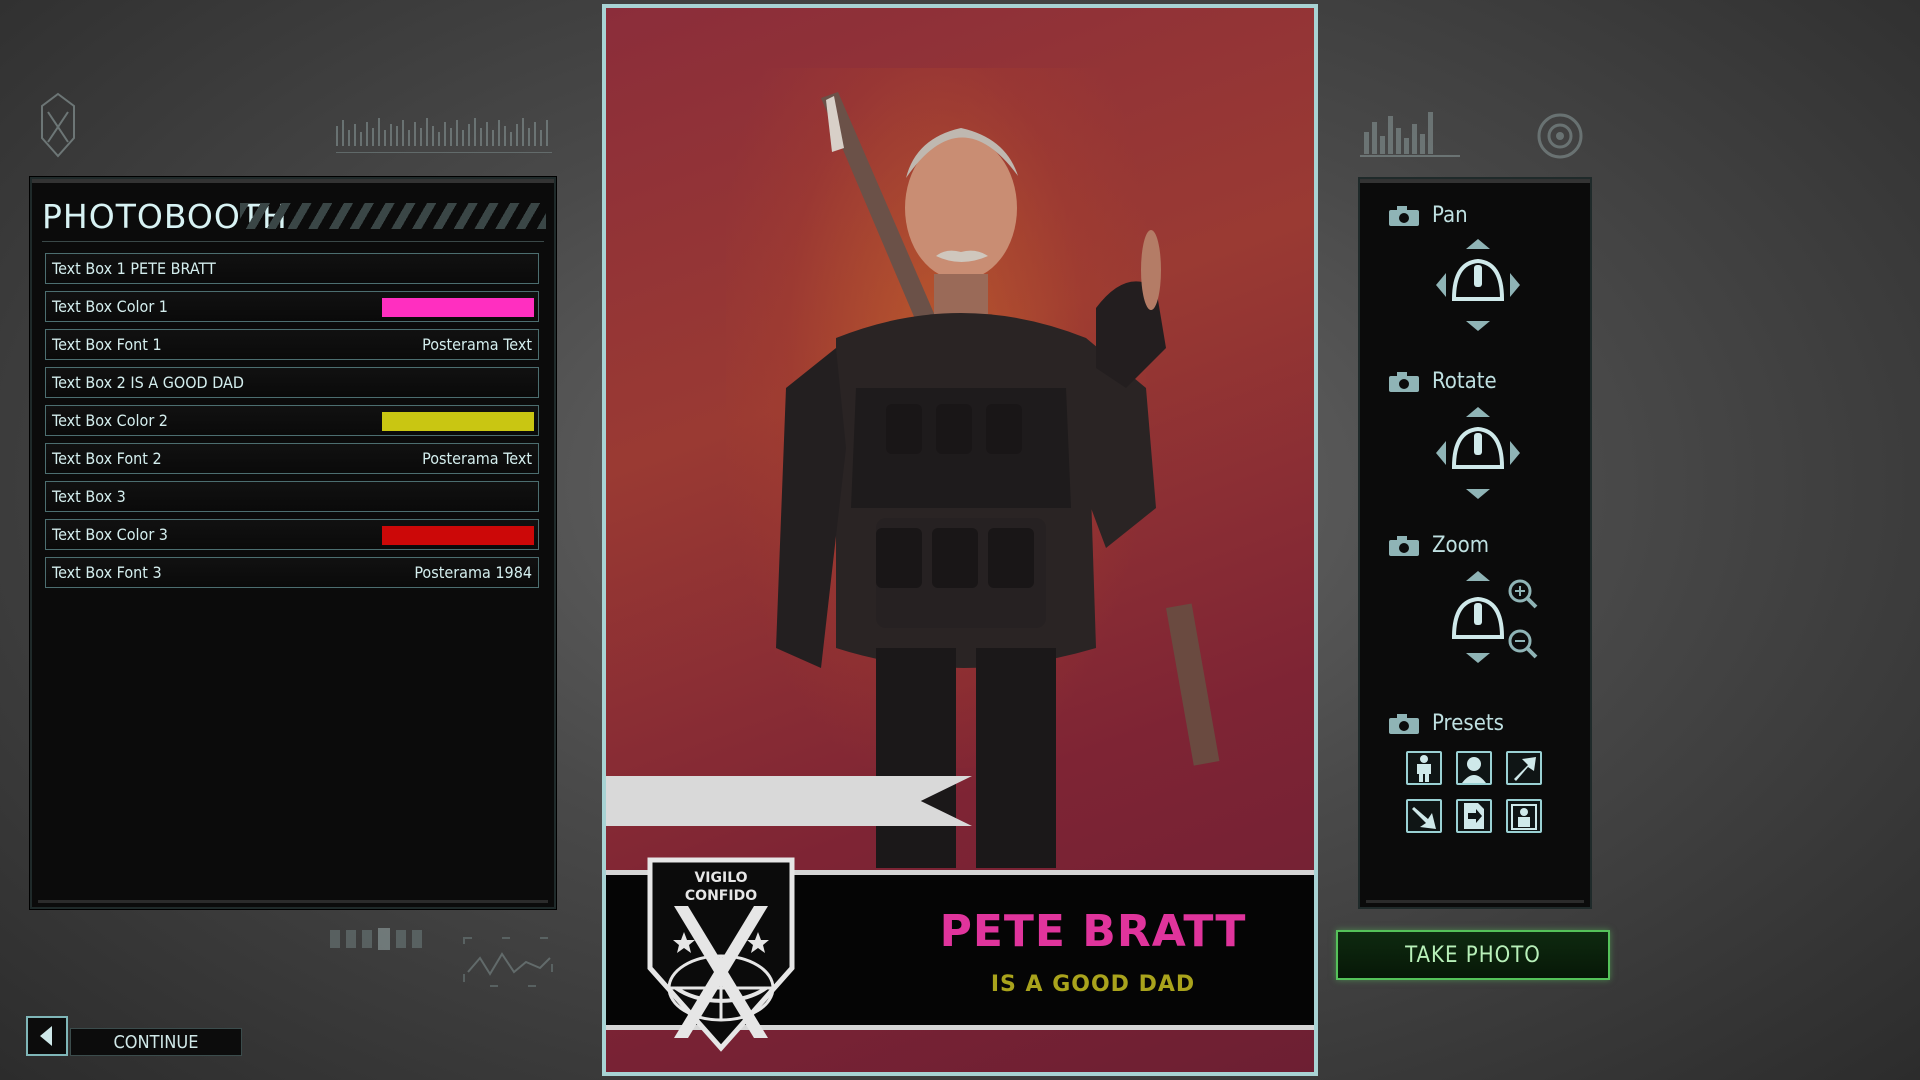 This screenshot has width=1920, height=1080. What do you see at coordinates (1478, 326) in the screenshot?
I see `pan-down-arrow-icon` at bounding box center [1478, 326].